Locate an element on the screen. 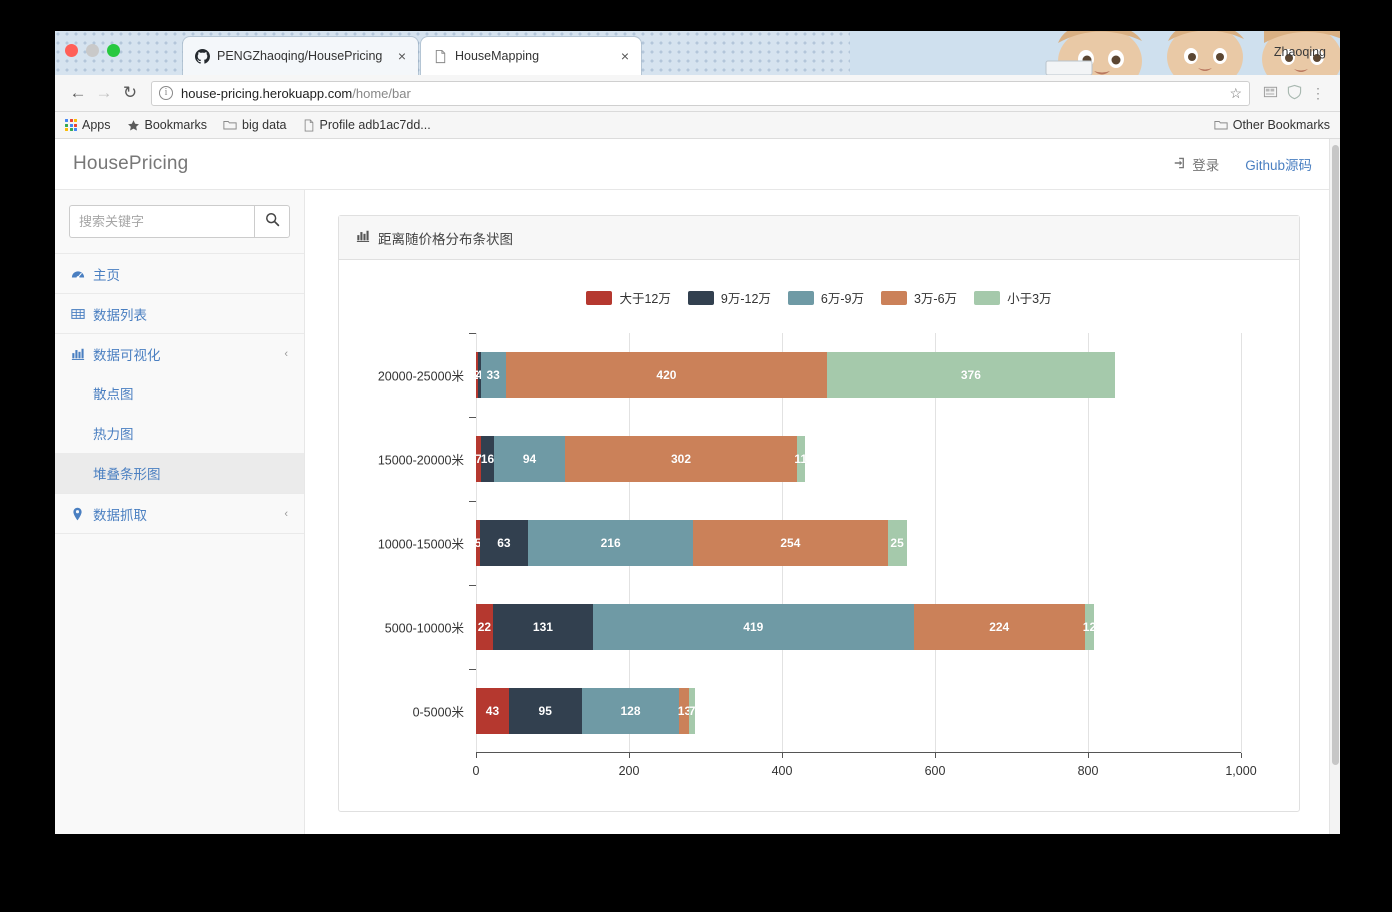 The width and height of the screenshot is (1392, 912). bar-segment: 419 is located at coordinates (753, 627).